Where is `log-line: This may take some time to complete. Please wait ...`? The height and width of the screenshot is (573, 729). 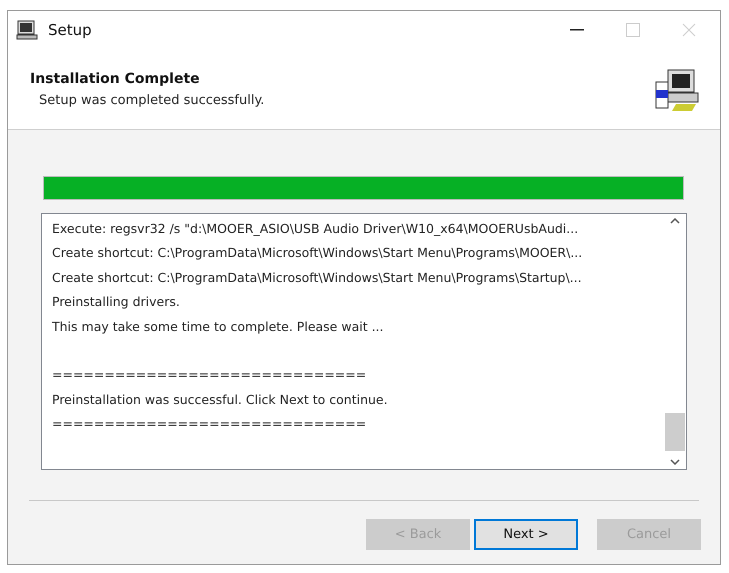 log-line: This may take some time to complete. Please wait ... is located at coordinates (218, 327).